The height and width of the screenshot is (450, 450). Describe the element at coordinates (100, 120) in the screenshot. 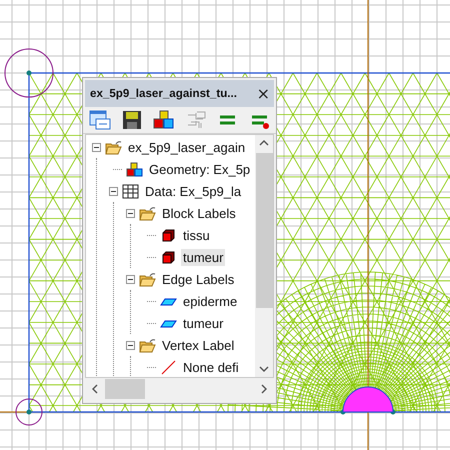

I see `window-icon` at that location.